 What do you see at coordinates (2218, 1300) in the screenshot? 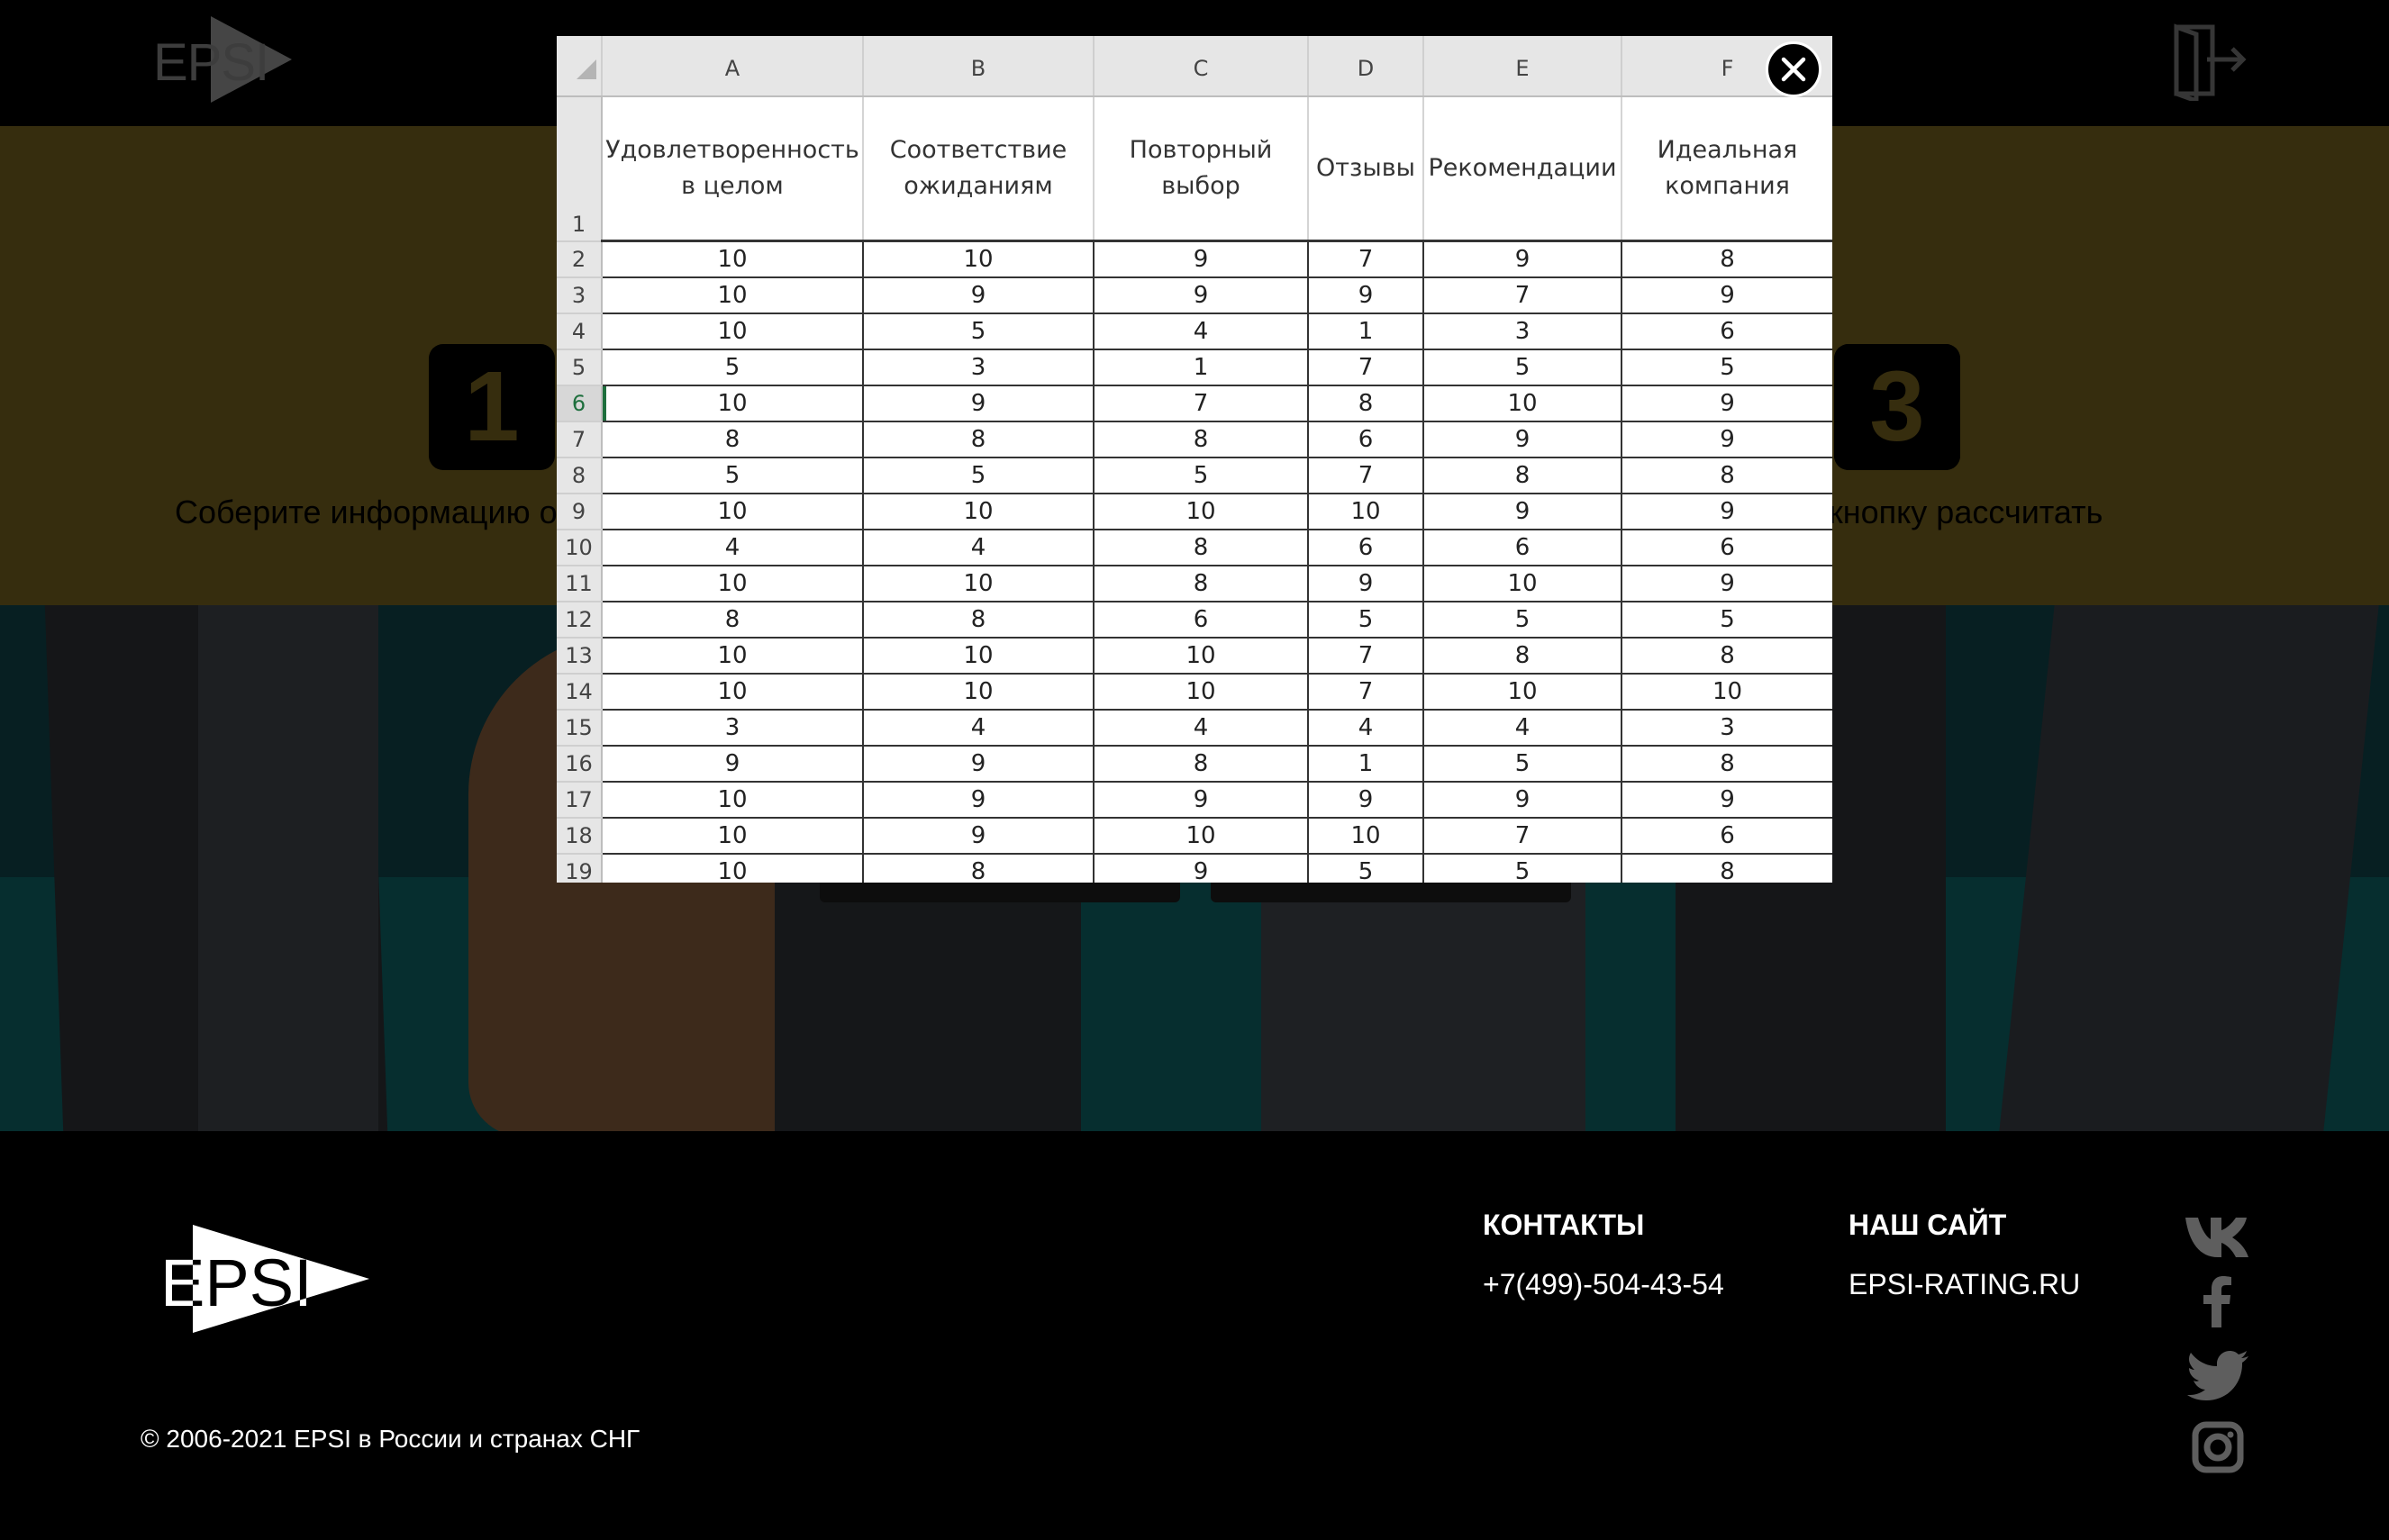
I see `facebook-icon` at bounding box center [2218, 1300].